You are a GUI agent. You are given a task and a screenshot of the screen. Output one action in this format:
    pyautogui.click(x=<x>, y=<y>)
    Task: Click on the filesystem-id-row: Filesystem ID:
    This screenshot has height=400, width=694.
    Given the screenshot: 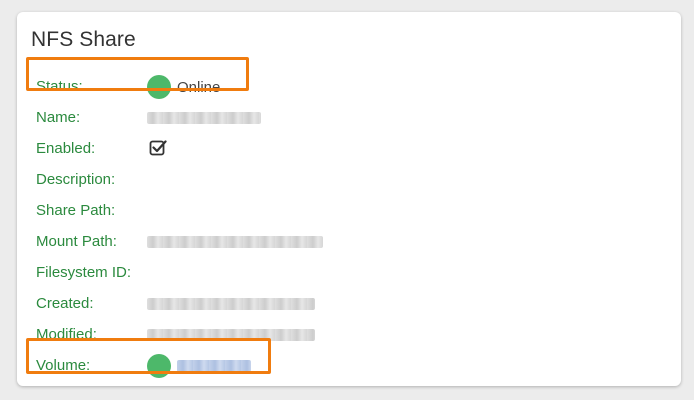 What is the action you would take?
    pyautogui.click(x=346, y=273)
    